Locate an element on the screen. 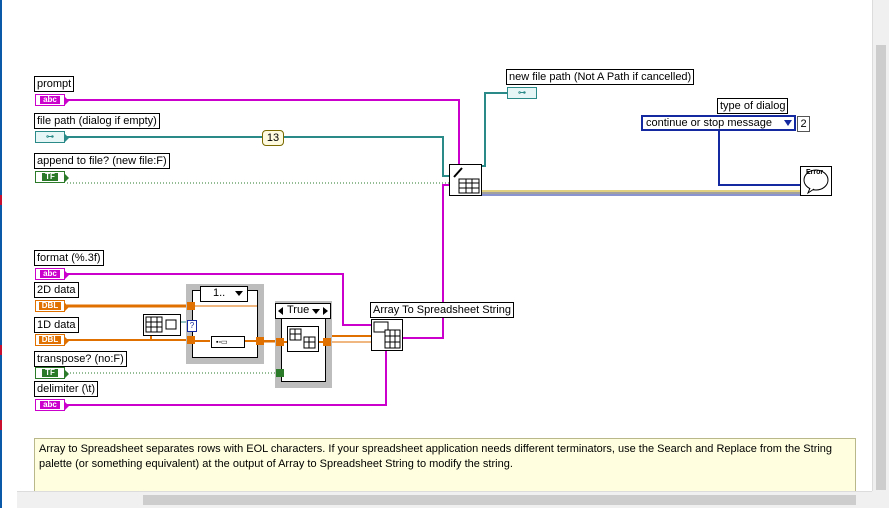  write-file-icon is located at coordinates (465, 180).